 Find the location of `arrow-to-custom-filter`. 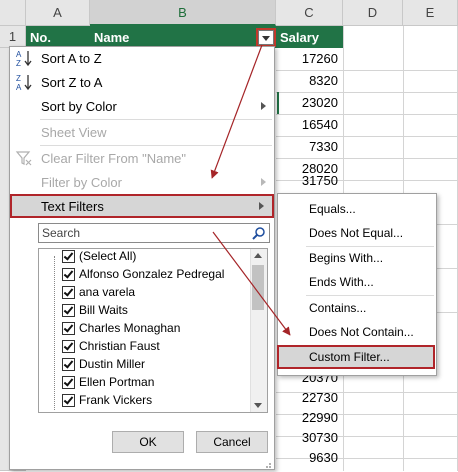

arrow-to-custom-filter is located at coordinates (251, 283).